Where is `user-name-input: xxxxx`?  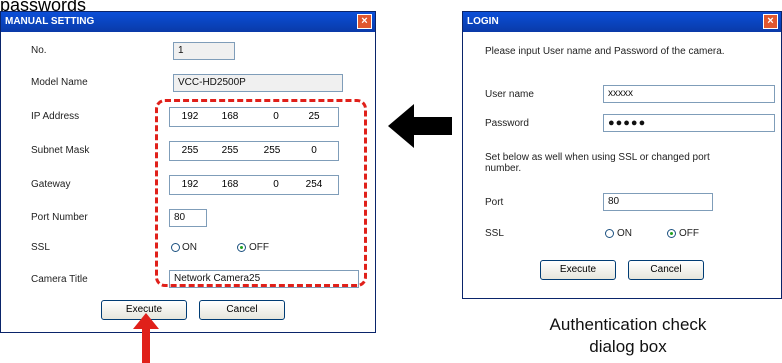 user-name-input: xxxxx is located at coordinates (689, 94).